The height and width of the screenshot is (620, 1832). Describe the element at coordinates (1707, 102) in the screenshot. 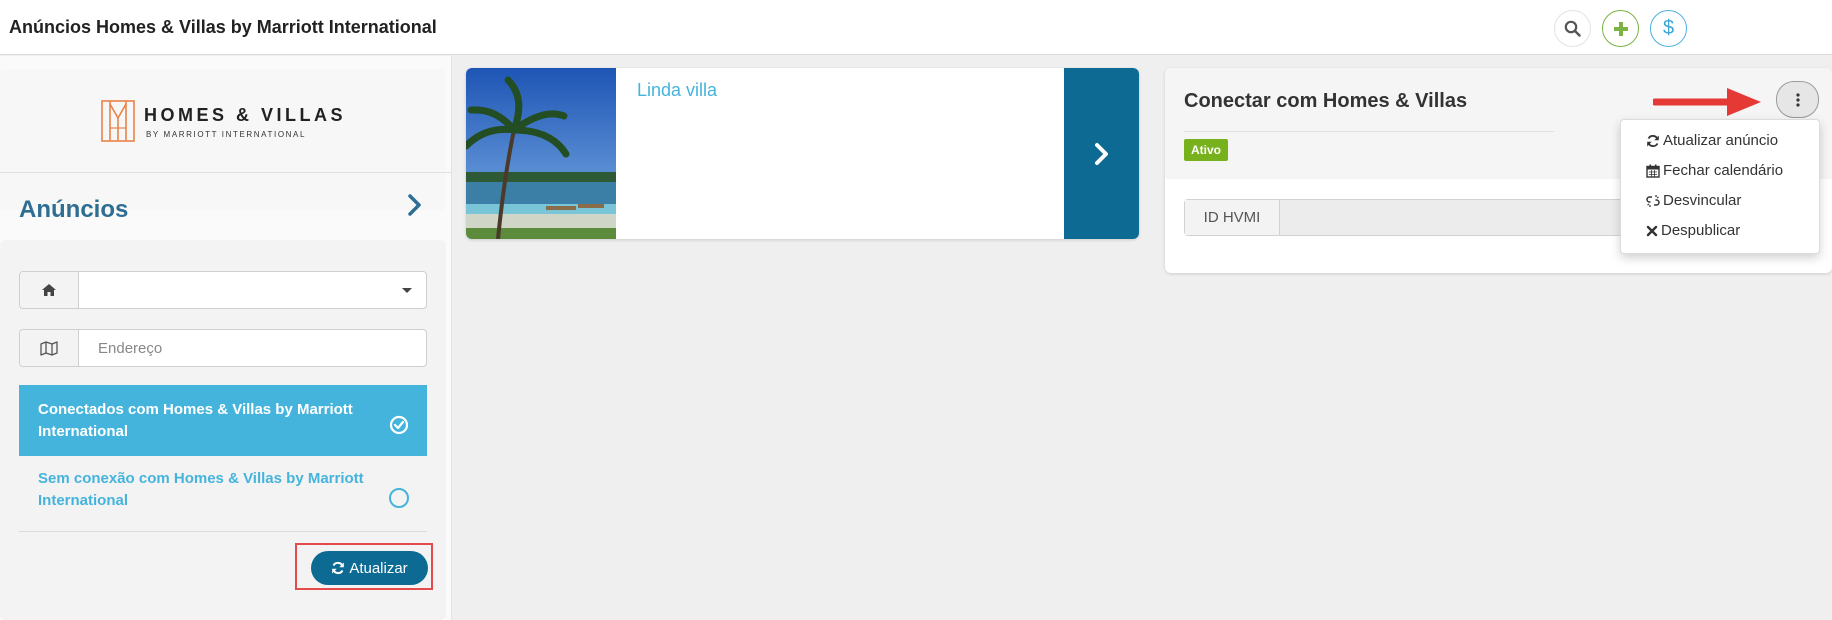

I see `arrow-annotation-icon` at that location.